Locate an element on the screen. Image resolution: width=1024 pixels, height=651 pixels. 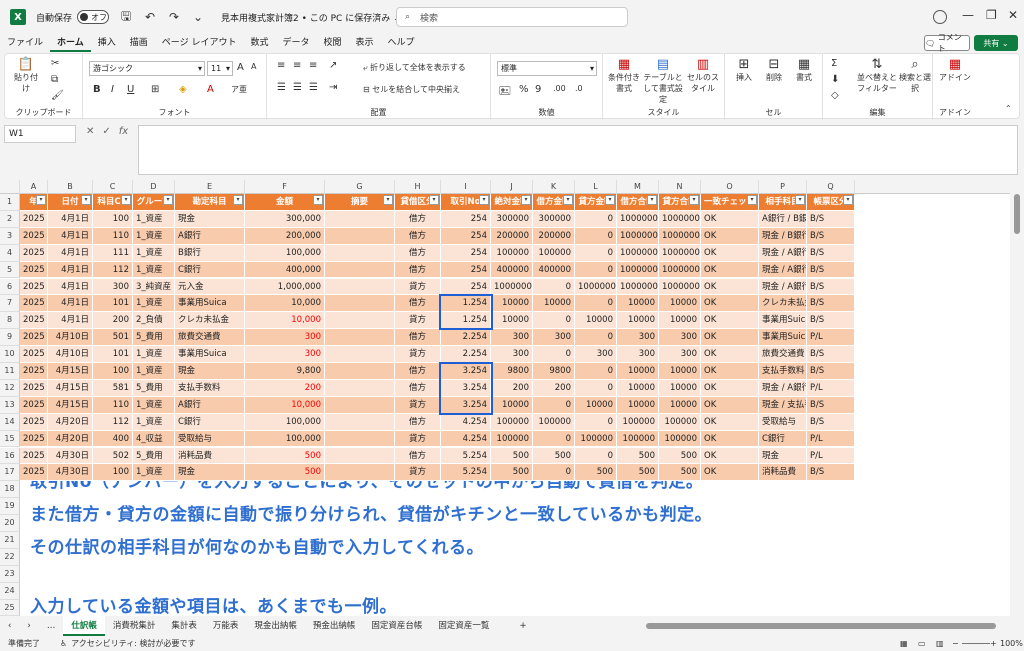
underline-icon: U is located at coordinates (130, 89).